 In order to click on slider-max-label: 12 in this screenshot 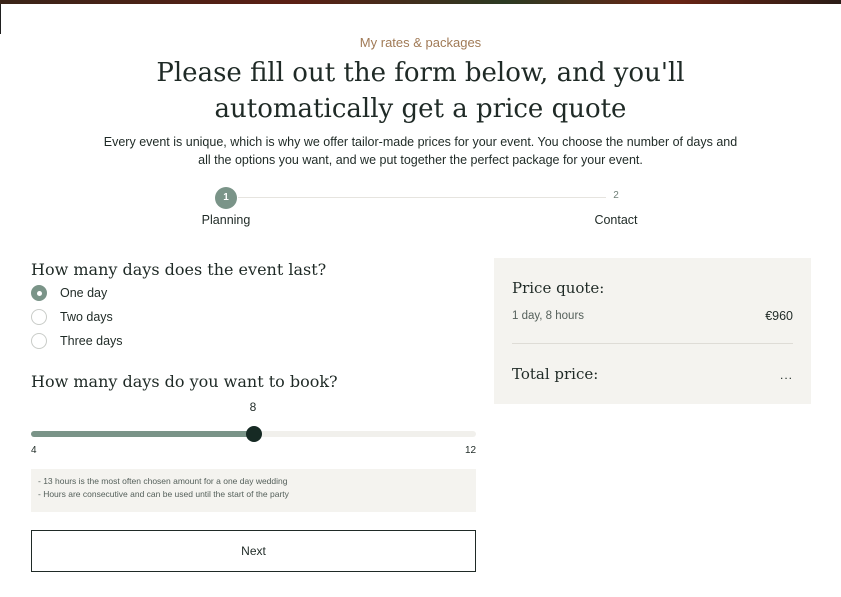, I will do `click(471, 450)`.